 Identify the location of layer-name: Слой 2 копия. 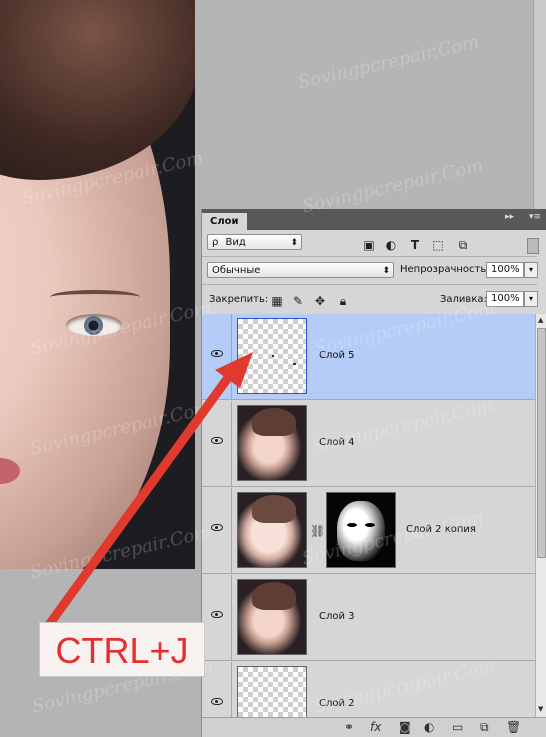
(441, 529).